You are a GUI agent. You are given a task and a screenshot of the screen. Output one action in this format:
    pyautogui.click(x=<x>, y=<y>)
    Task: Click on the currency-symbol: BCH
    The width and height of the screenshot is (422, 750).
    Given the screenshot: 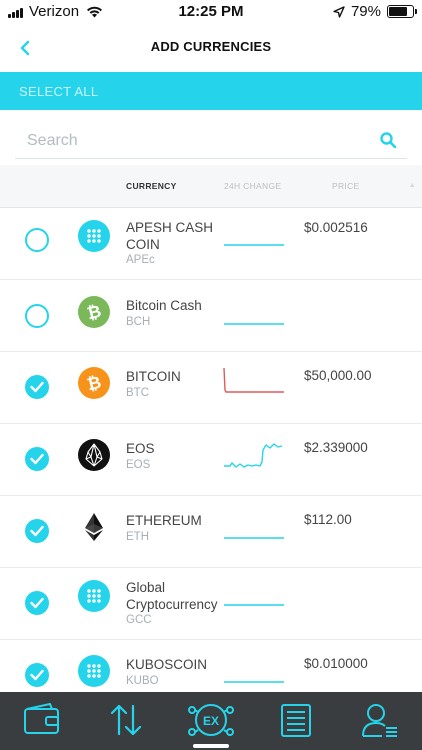 What is the action you would take?
    pyautogui.click(x=138, y=322)
    